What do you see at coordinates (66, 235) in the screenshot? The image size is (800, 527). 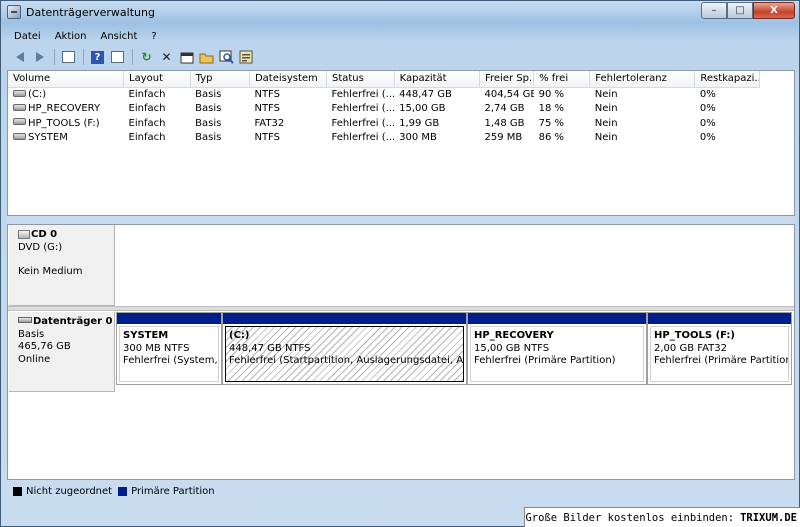 I see `cd-0-title: CD 0` at bounding box center [66, 235].